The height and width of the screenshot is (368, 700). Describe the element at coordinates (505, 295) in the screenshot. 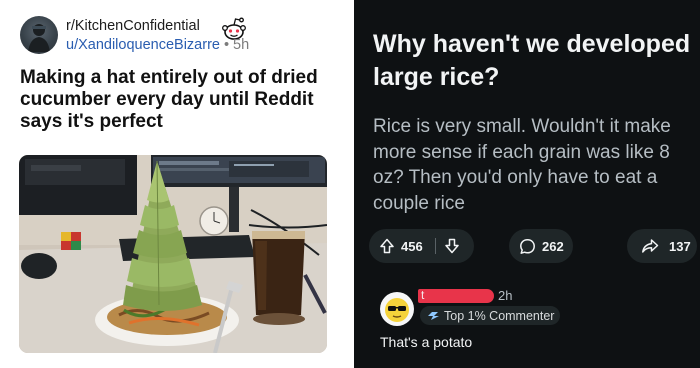

I see `comment-age: 2h` at that location.